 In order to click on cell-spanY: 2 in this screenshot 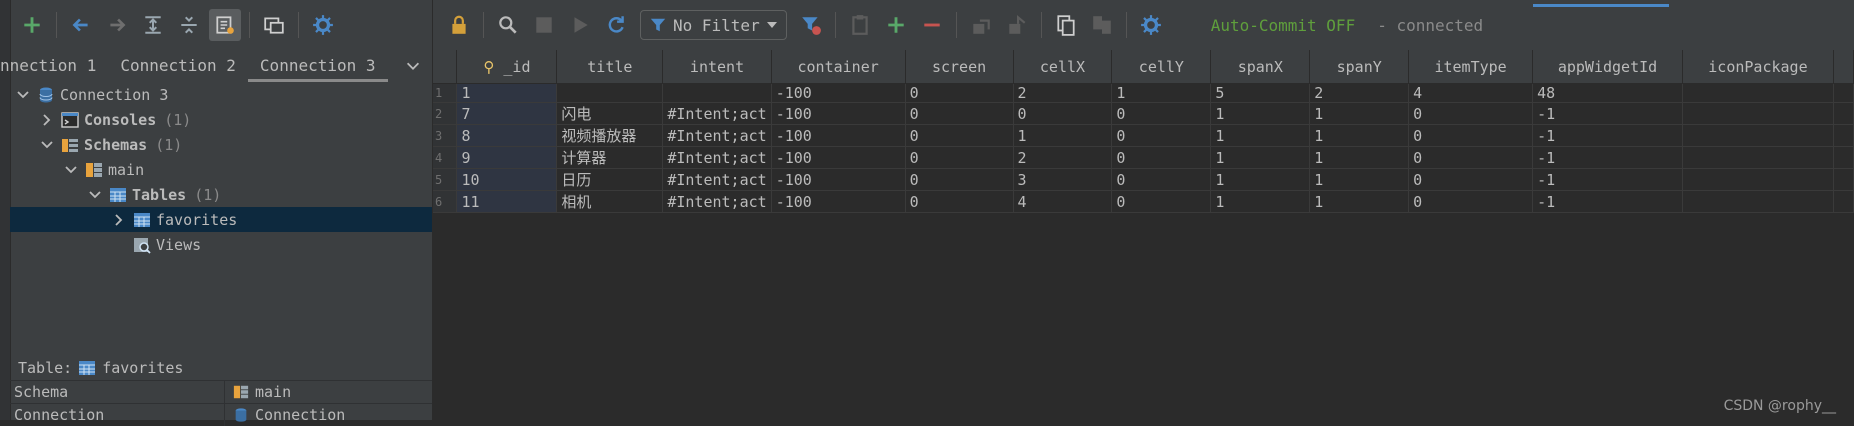, I will do `click(1359, 93)`.